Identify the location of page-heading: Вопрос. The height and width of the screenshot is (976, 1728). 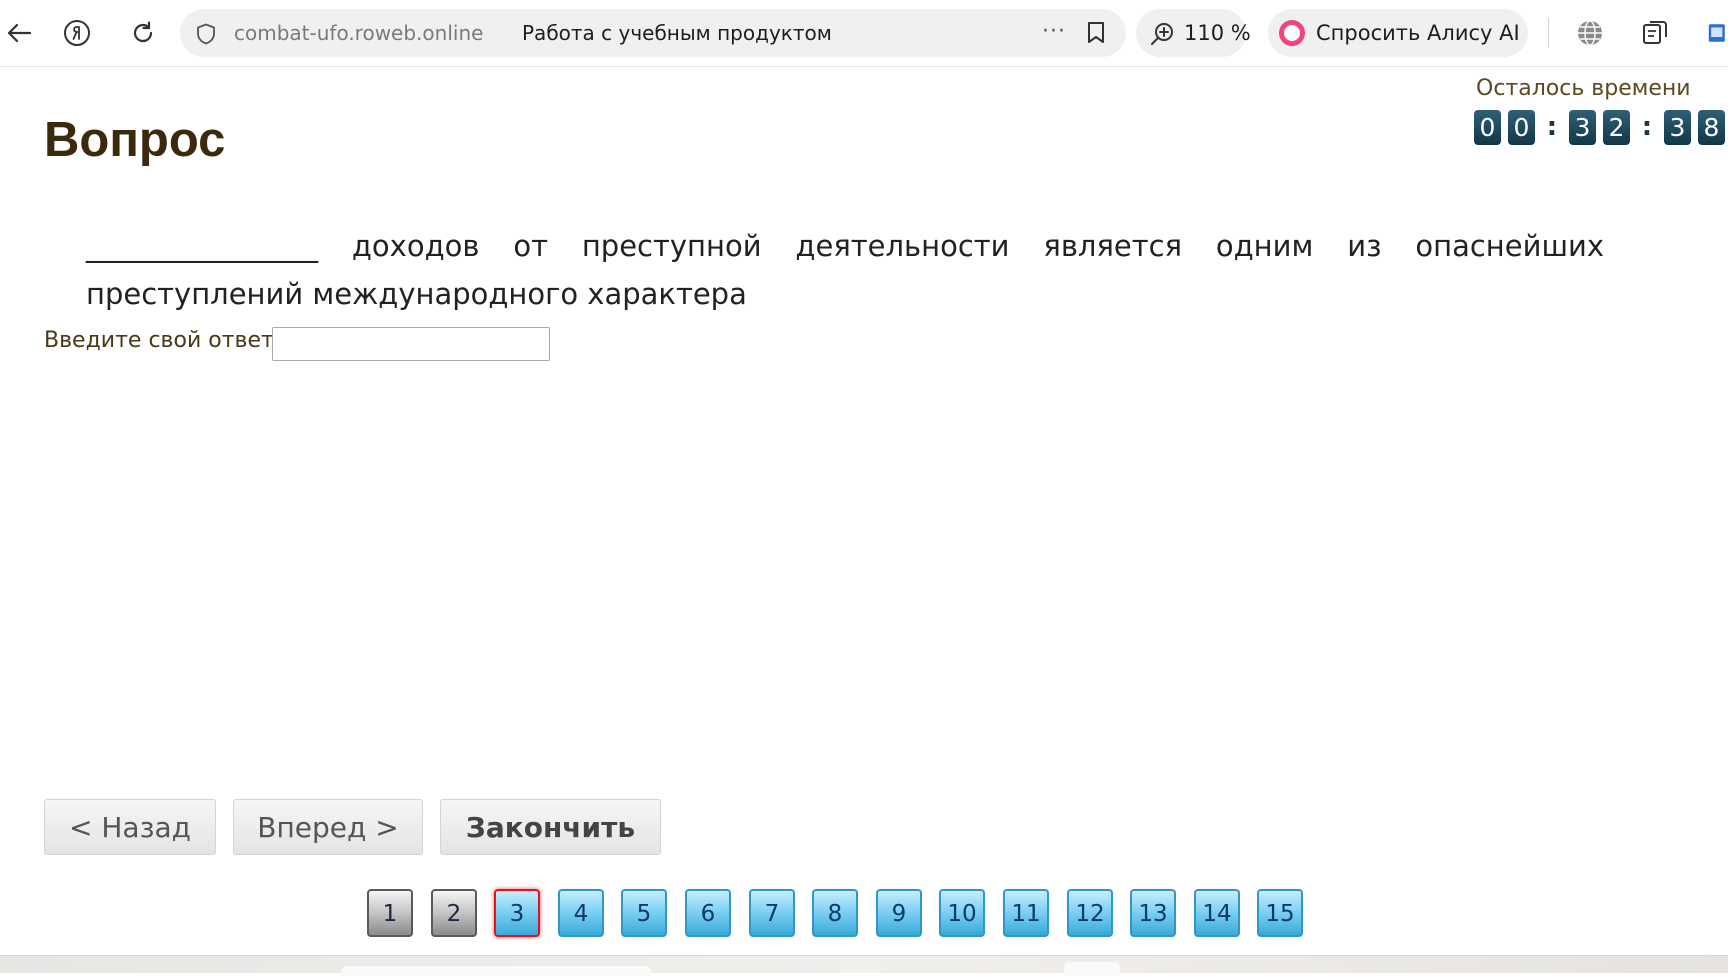
(135, 140).